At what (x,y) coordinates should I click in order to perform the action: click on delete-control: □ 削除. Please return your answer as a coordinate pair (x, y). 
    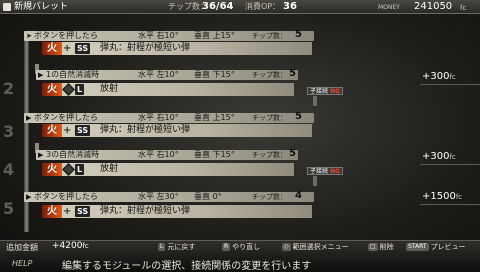
    Looking at the image, I should click on (381, 247).